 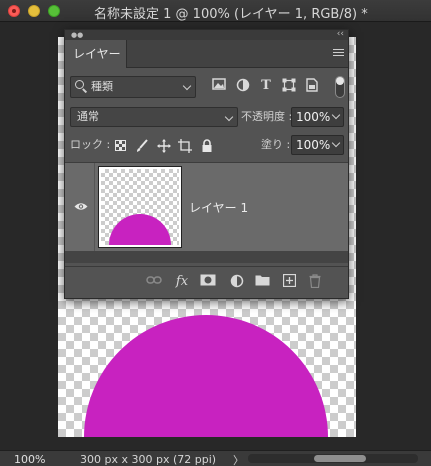 I want to click on opacity-value: 100%, so click(x=313, y=117).